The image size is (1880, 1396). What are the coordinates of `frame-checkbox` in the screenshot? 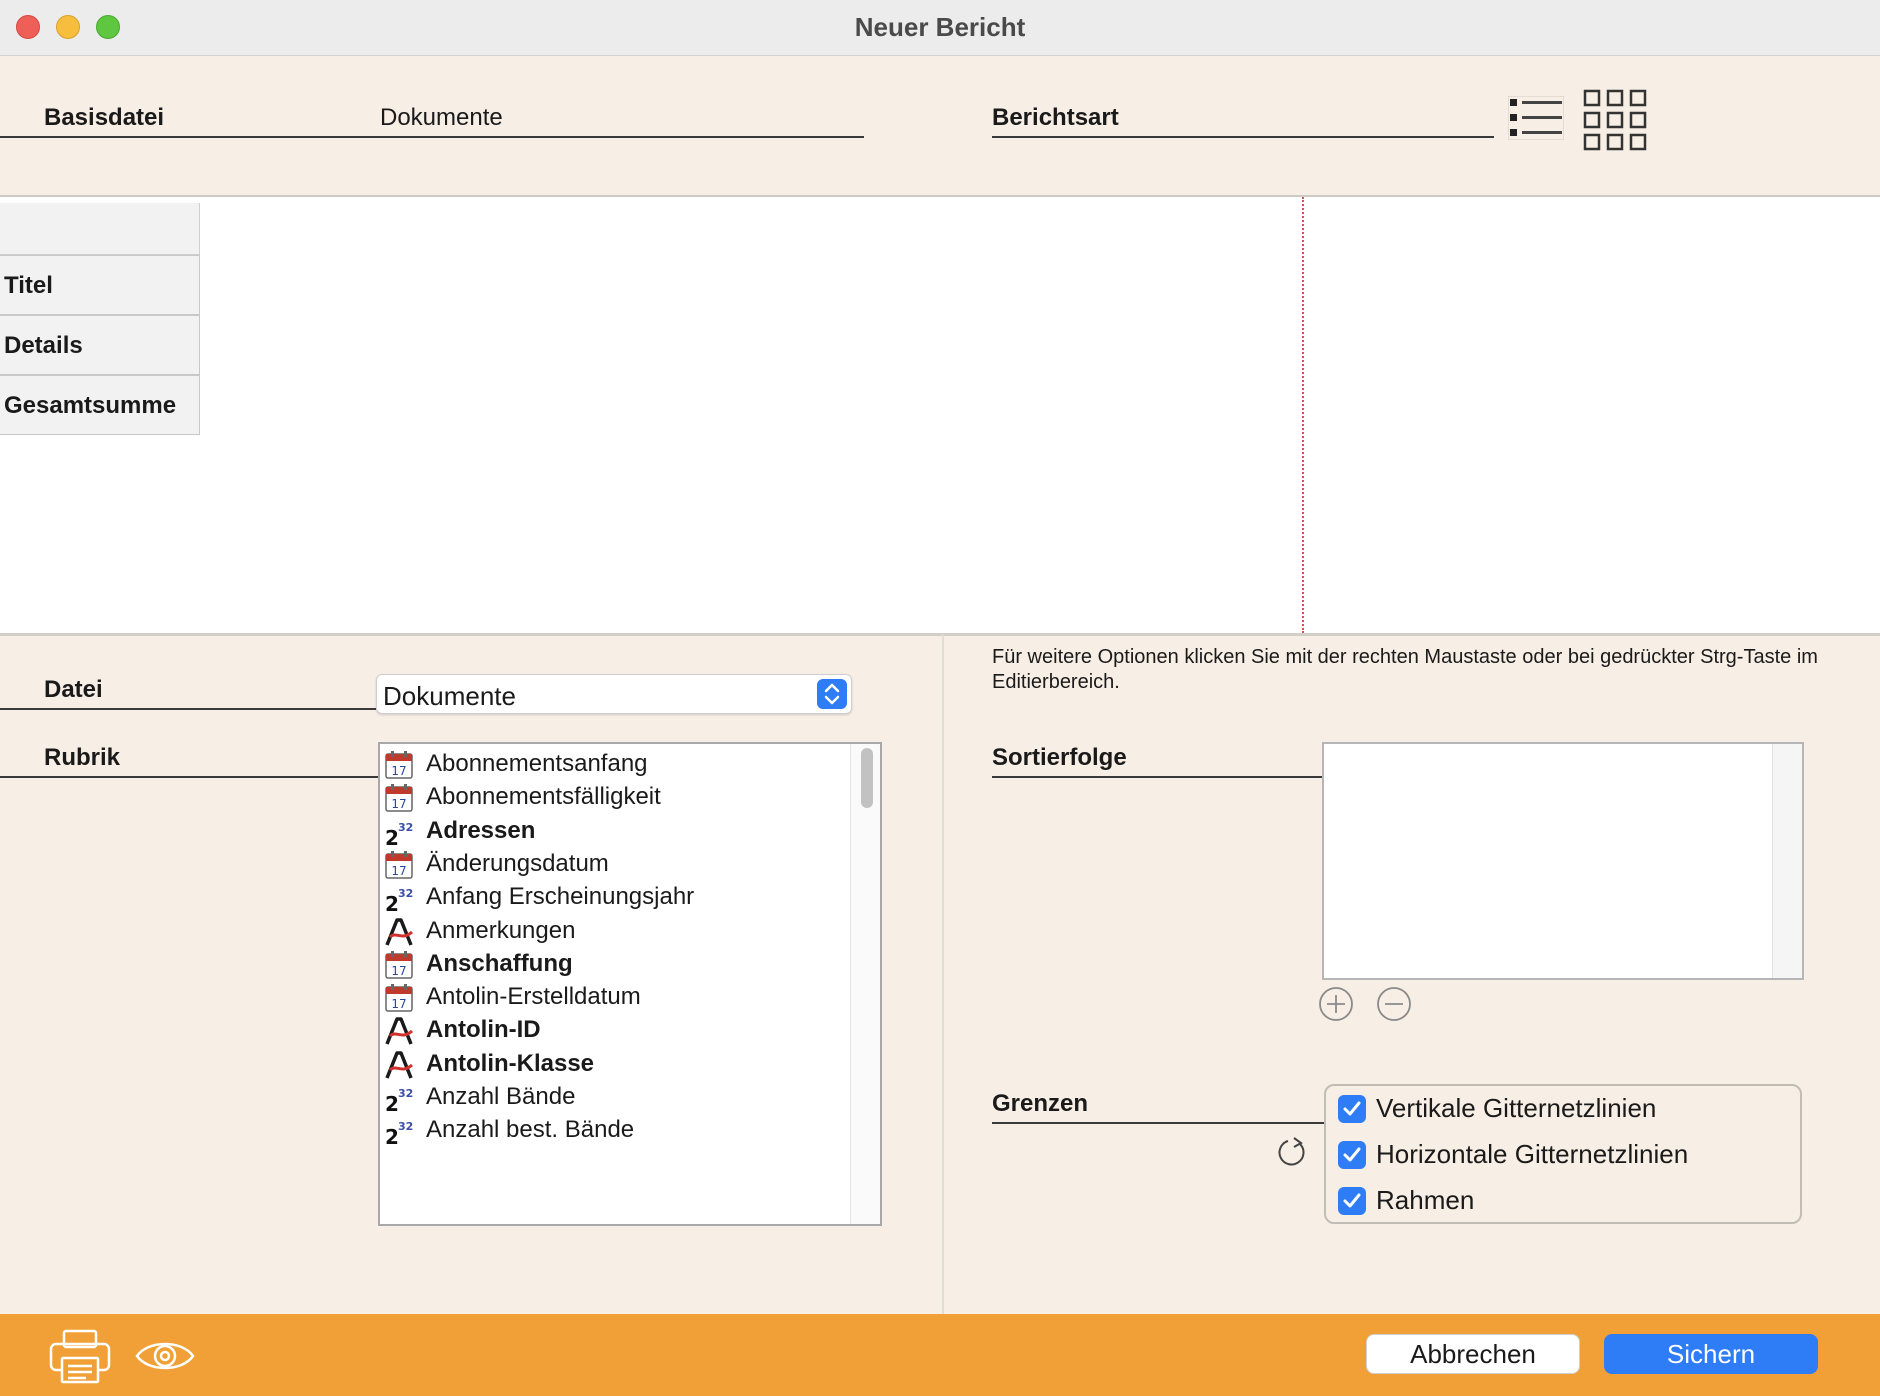 It's located at (1352, 1201).